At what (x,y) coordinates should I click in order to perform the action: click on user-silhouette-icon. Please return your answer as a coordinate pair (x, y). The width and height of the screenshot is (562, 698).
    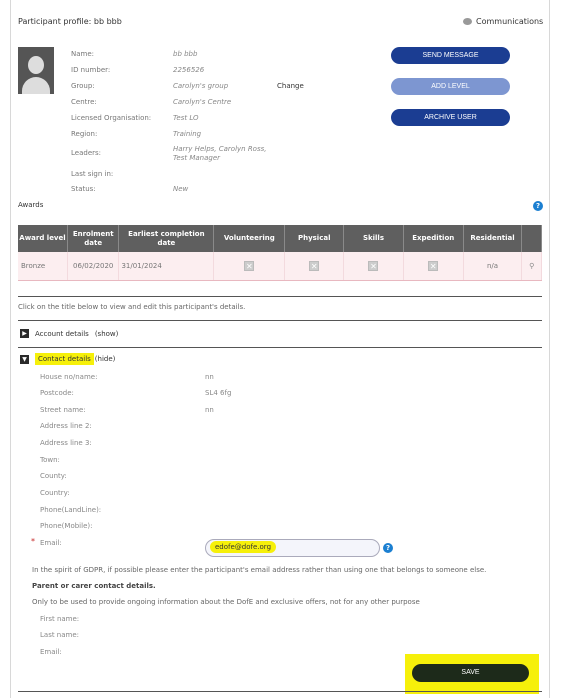
    Looking at the image, I should click on (36, 65).